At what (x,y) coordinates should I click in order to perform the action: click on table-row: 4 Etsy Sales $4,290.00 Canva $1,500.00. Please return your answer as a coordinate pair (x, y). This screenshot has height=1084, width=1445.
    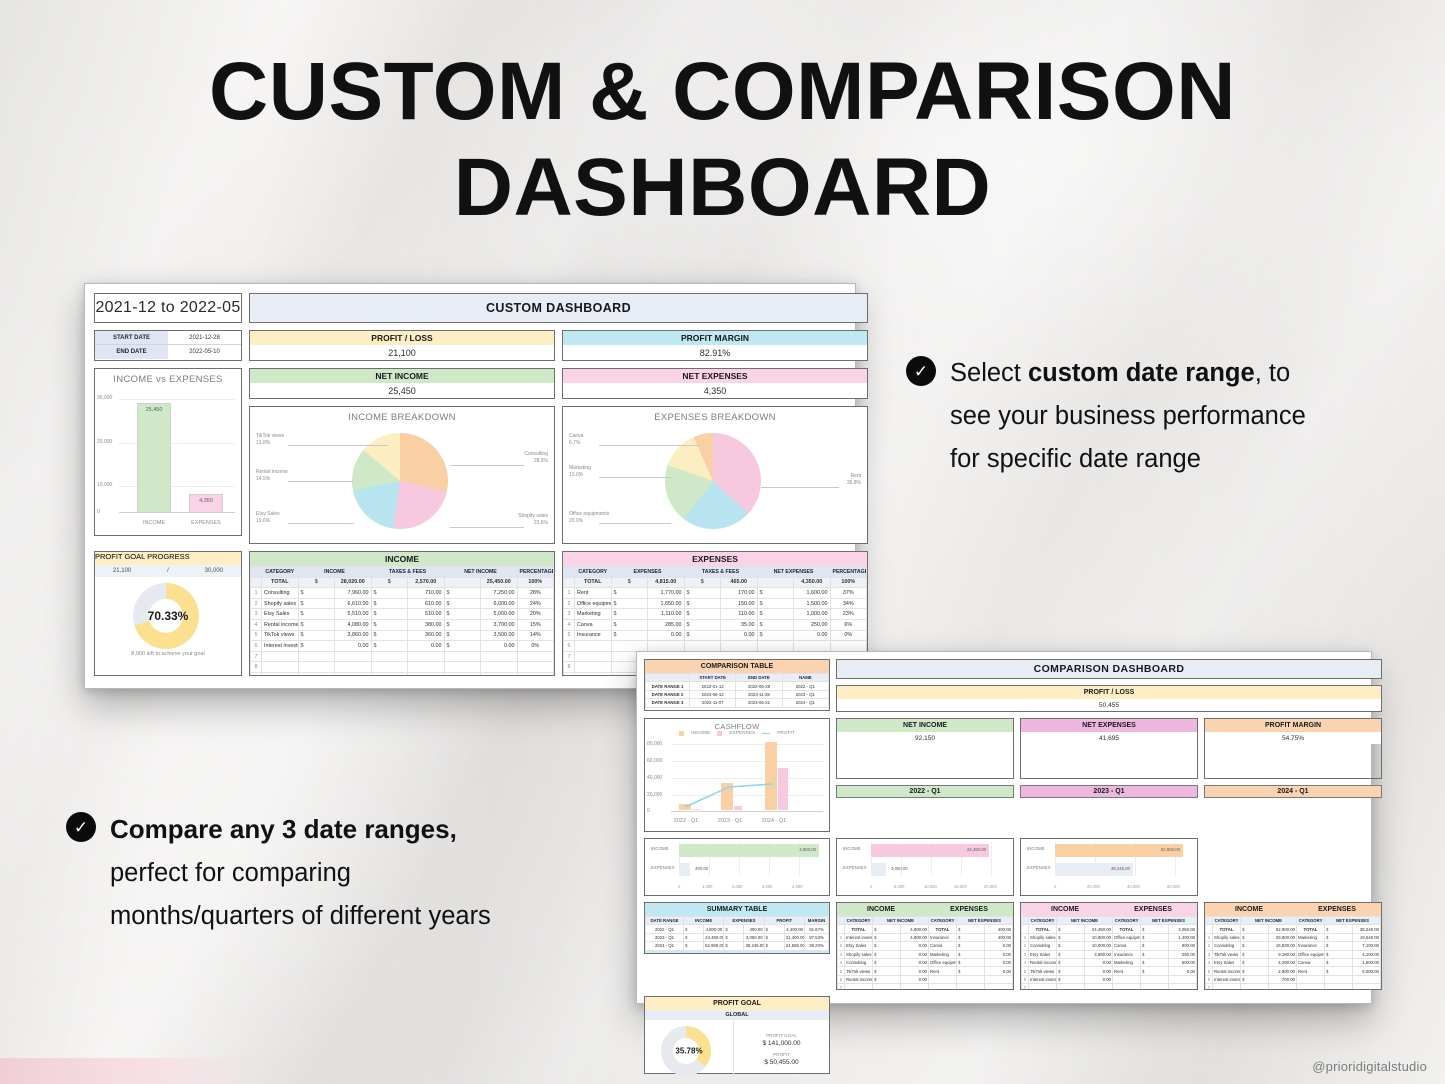
    Looking at the image, I should click on (1293, 962).